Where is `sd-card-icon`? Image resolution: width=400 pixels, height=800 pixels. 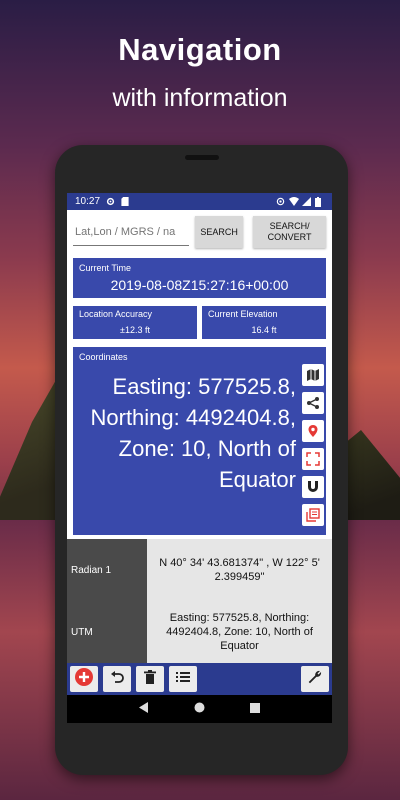
sd-card-icon is located at coordinates (125, 201).